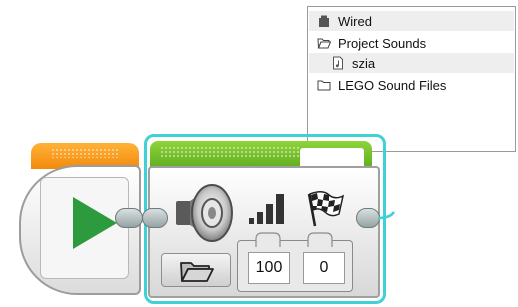 The width and height of the screenshot is (518, 307). I want to click on checkered-flag-icon, so click(326, 209).